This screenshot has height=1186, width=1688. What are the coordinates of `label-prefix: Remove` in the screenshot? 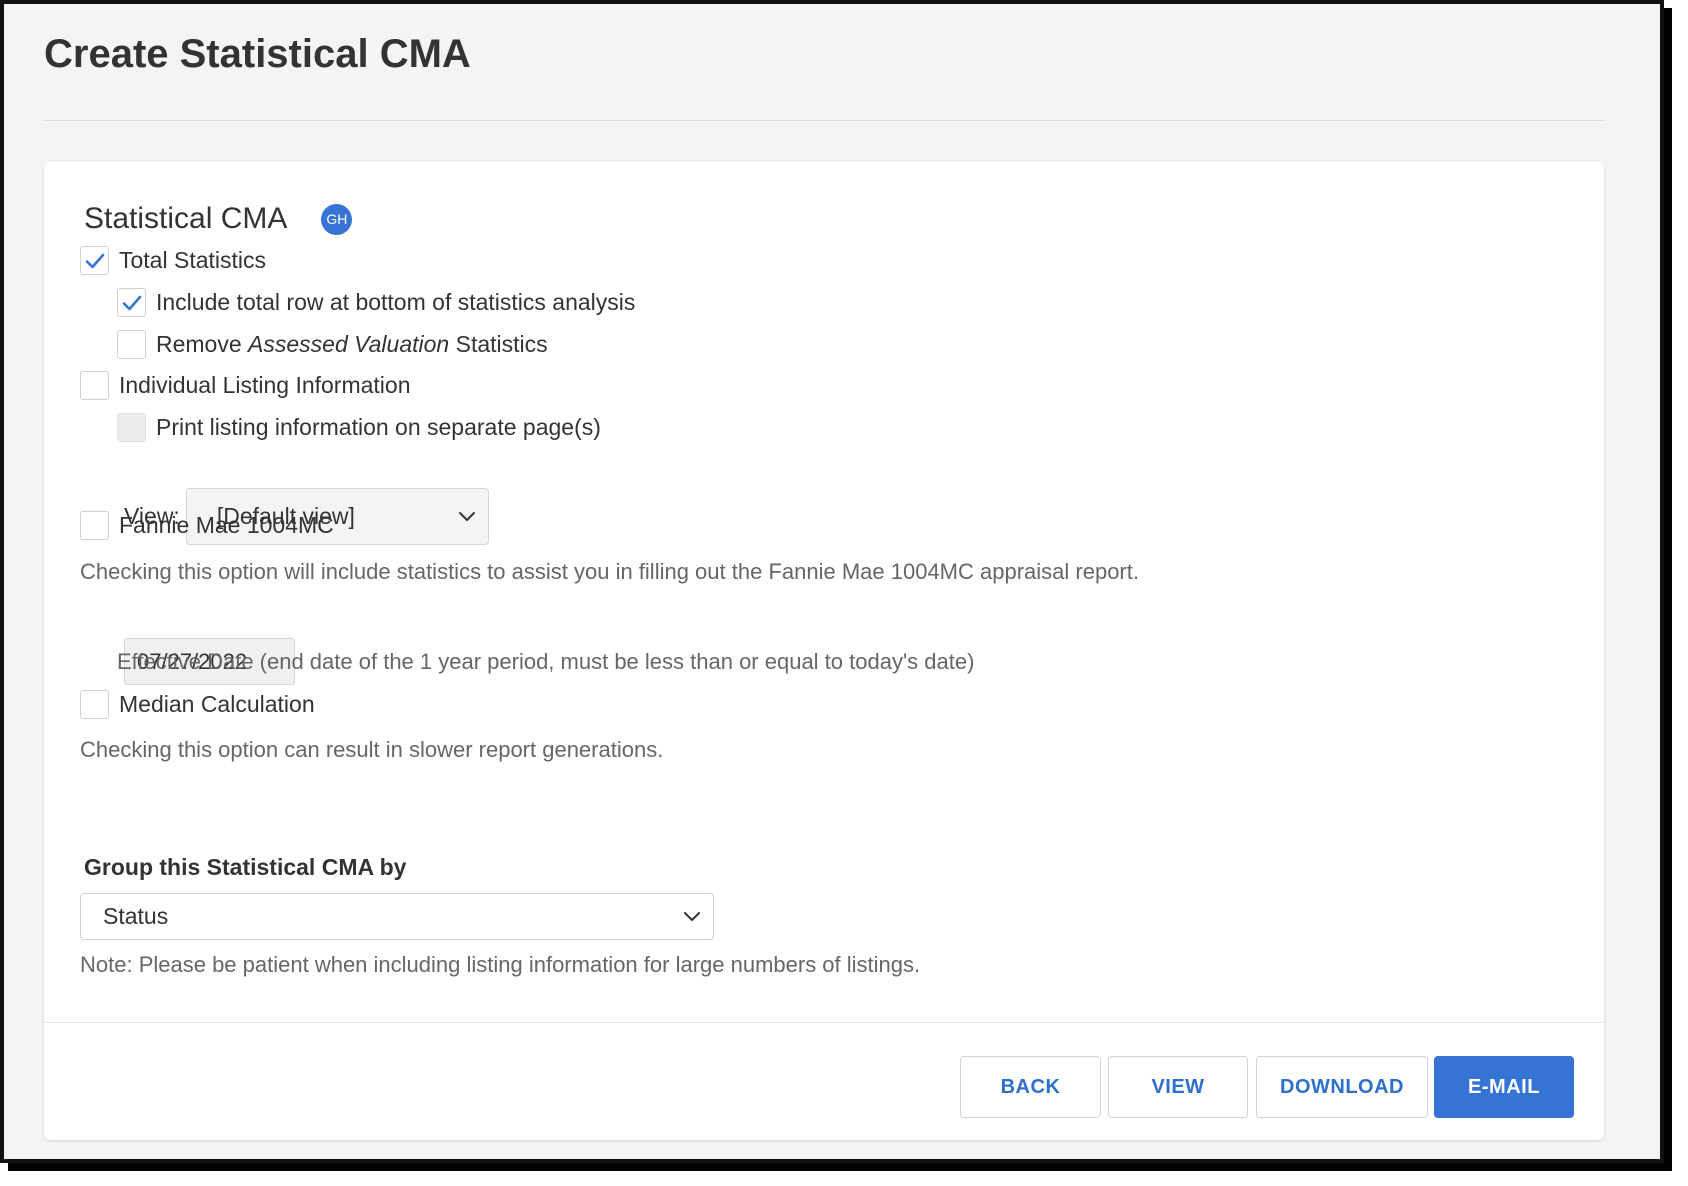 It's located at (202, 344).